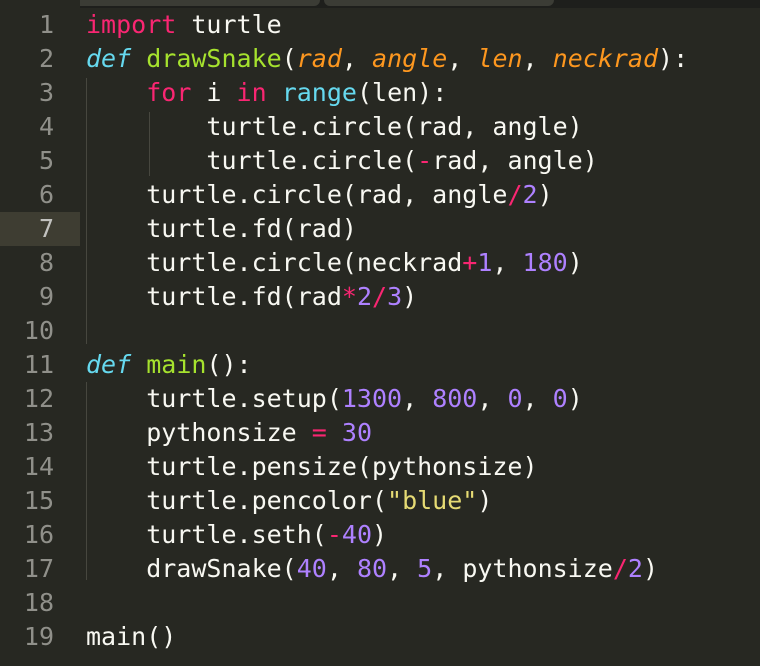 The image size is (760, 666). What do you see at coordinates (297, 194) in the screenshot?
I see `code-token: turtle.circle(rad, angle` at bounding box center [297, 194].